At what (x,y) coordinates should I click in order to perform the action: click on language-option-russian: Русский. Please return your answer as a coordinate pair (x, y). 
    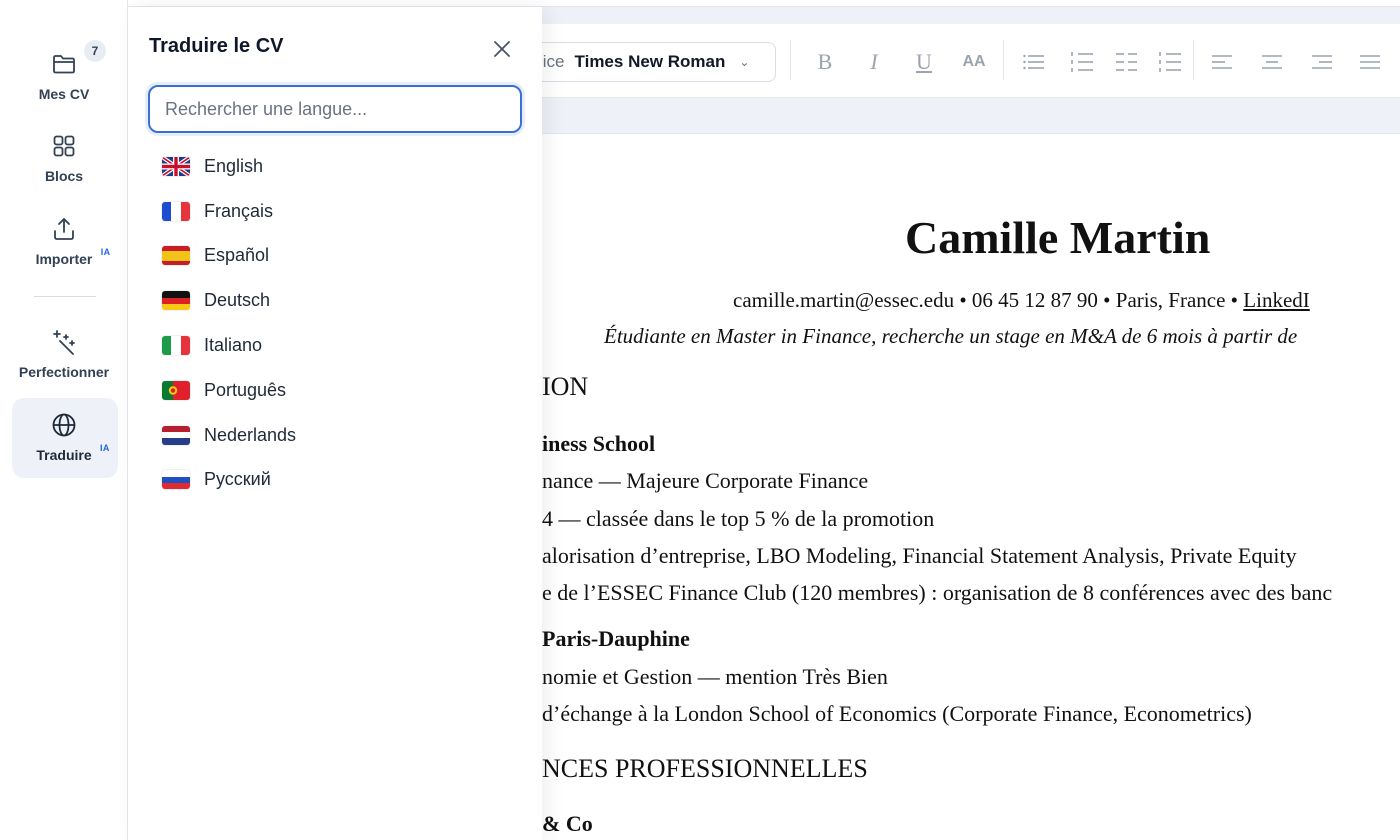
    Looking at the image, I should click on (335, 480).